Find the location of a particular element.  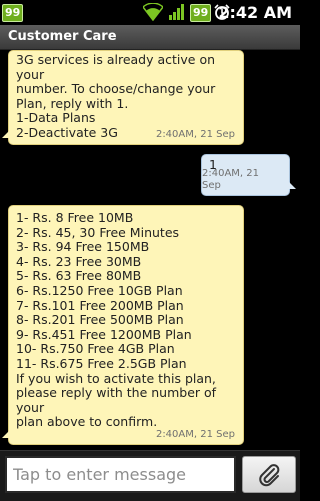

notification-badge: 99 is located at coordinates (13, 13).